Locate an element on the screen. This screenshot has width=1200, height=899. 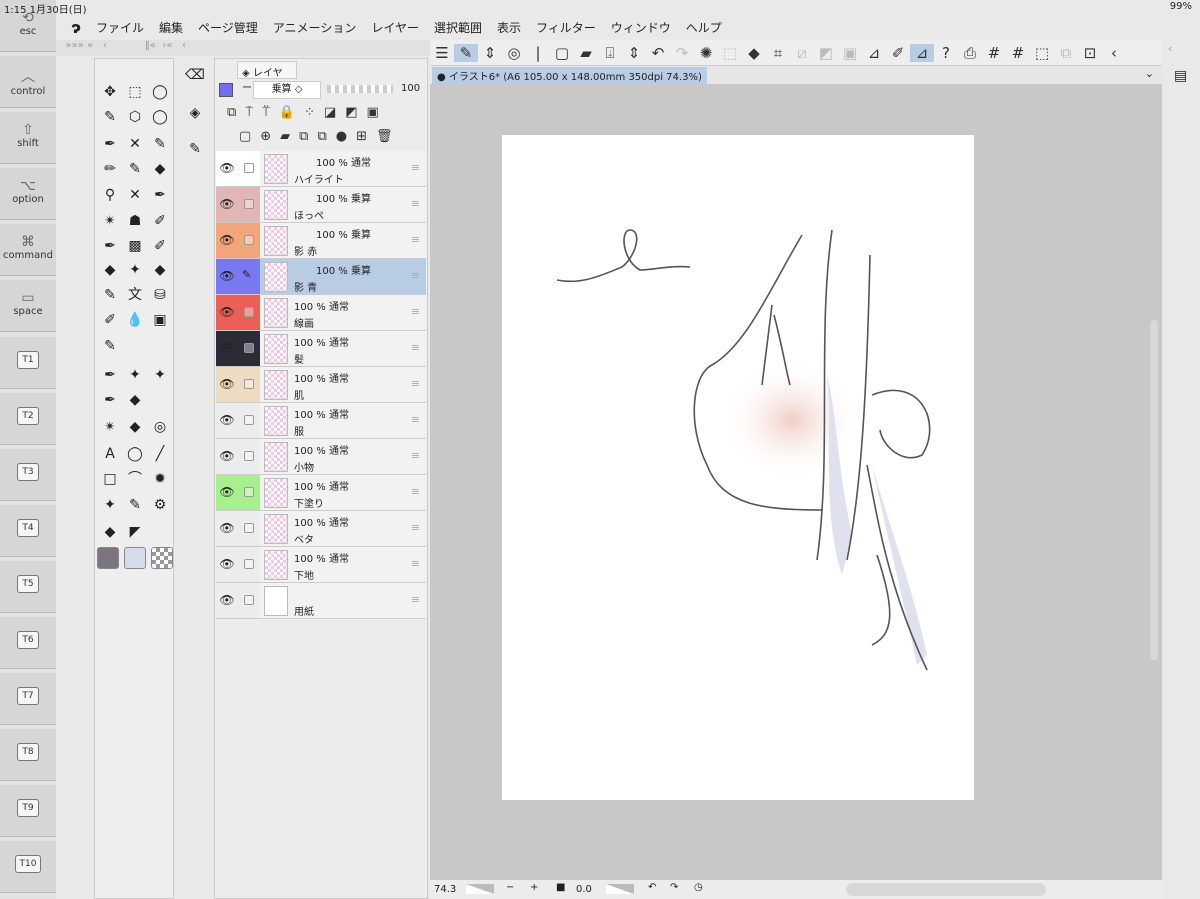
zoom-slider is located at coordinates (480, 889).